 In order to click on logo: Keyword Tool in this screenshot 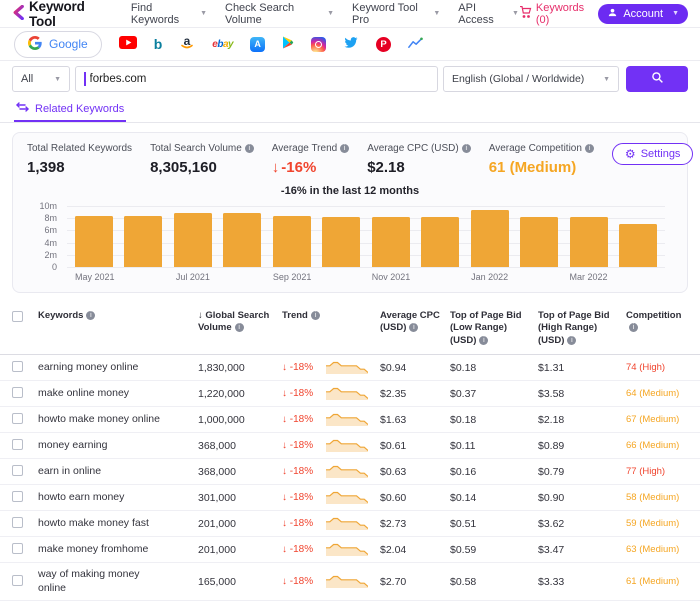, I will do `click(59, 14)`.